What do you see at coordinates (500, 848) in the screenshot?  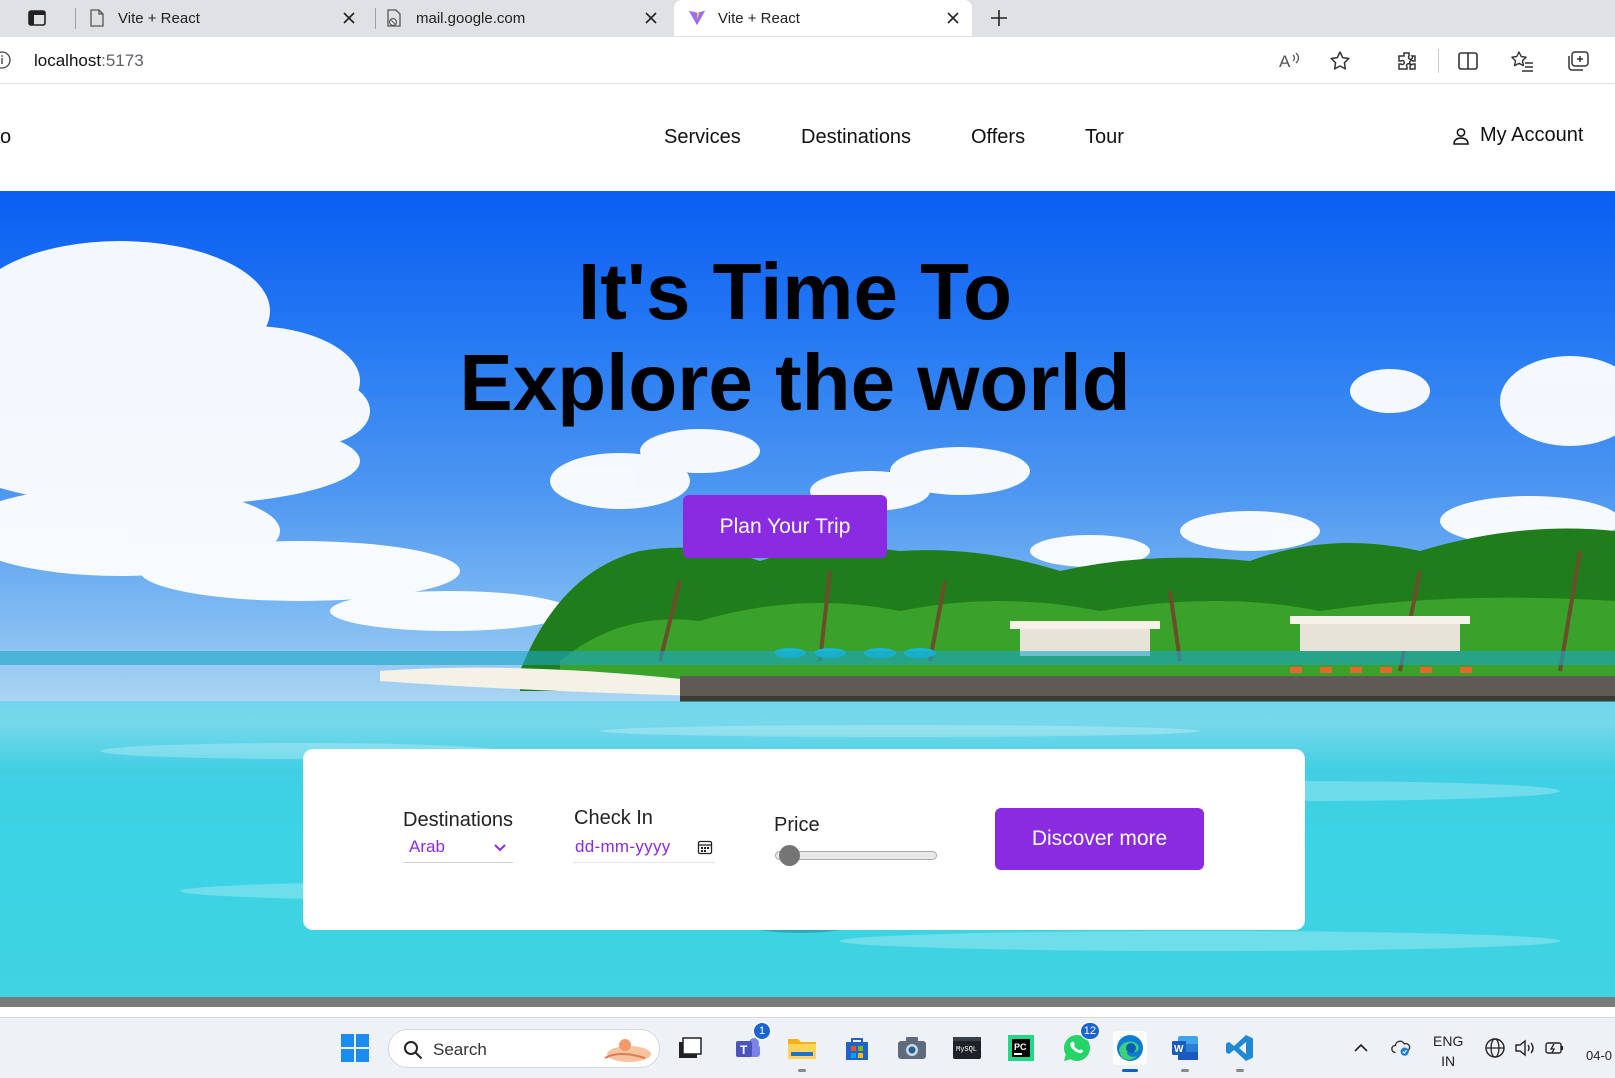 I see `chevron-down-icon` at bounding box center [500, 848].